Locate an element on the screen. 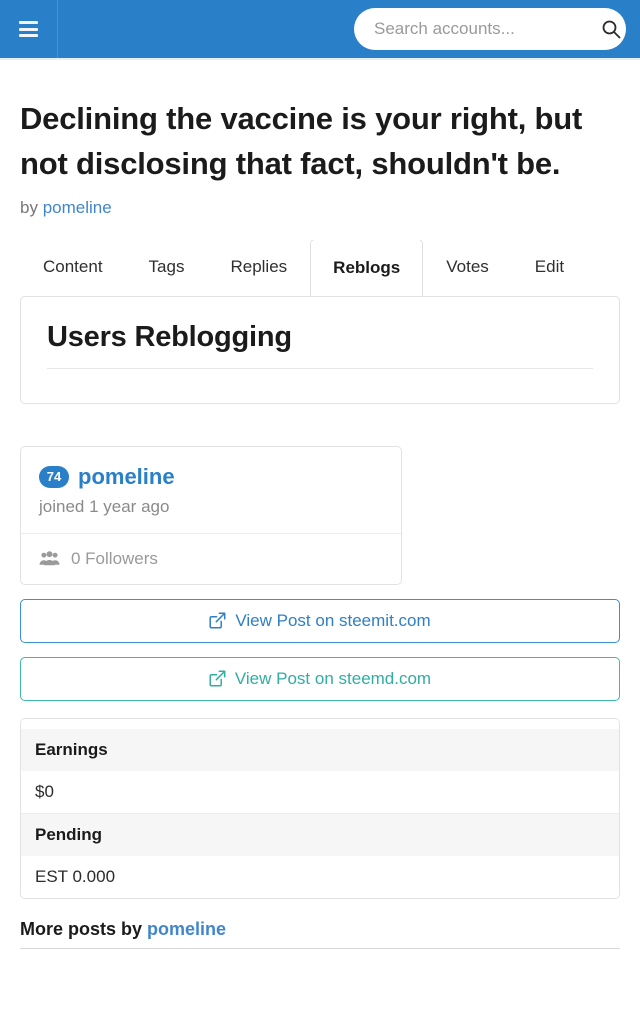 This screenshot has height=1032, width=640. table-row: $0 is located at coordinates (320, 792).